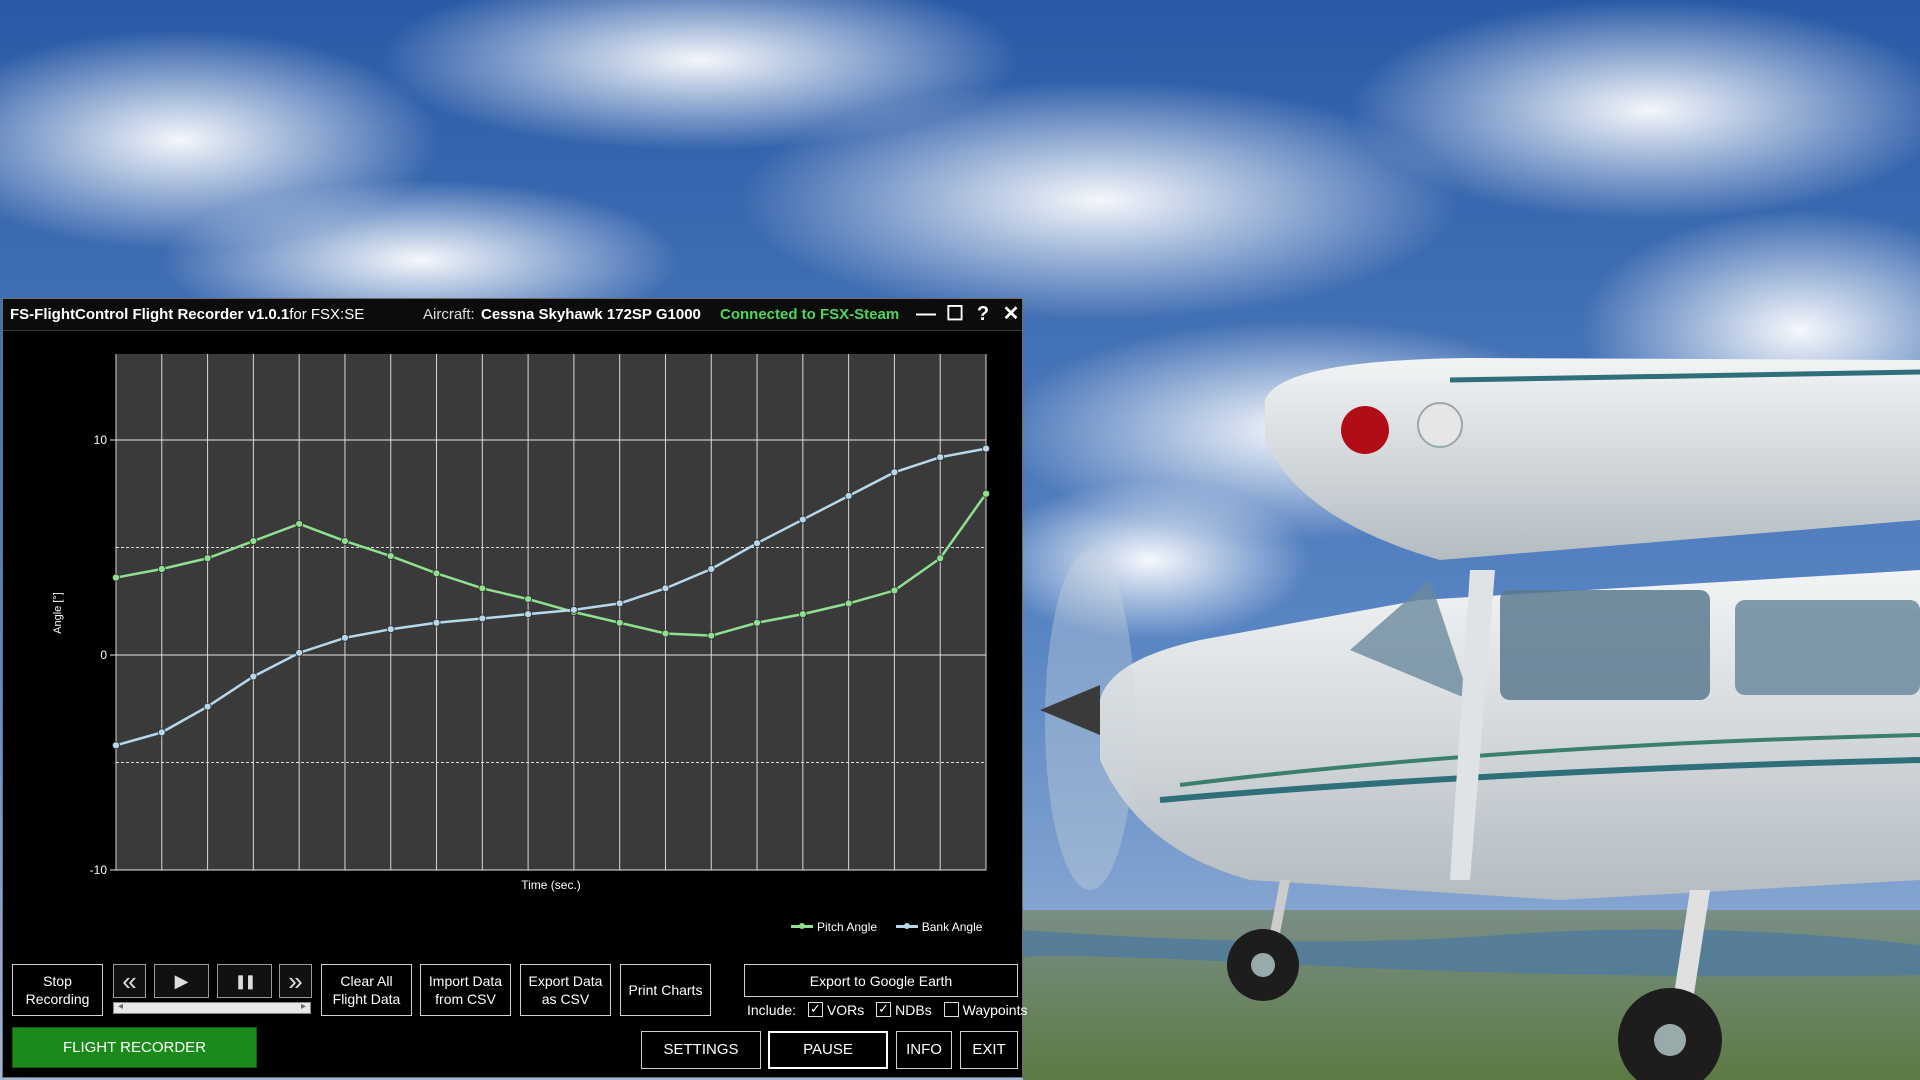 The width and height of the screenshot is (1920, 1080). I want to click on rewind-button: «, so click(129, 981).